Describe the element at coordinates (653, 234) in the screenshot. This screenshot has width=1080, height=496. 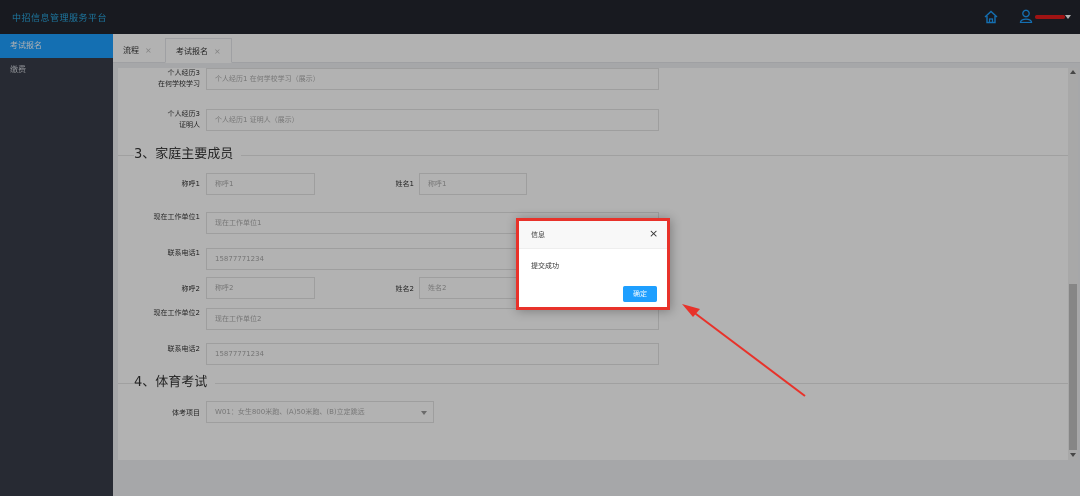
I see `close-icon: ×` at that location.